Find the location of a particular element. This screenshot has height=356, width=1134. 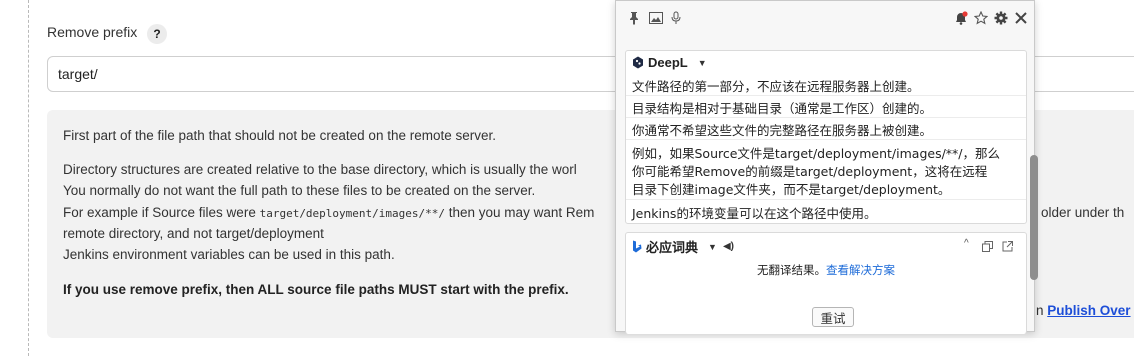

deepl-line-1: 文件路径的第一部分，不应该在远程服务器上创建。 is located at coordinates (776, 86).